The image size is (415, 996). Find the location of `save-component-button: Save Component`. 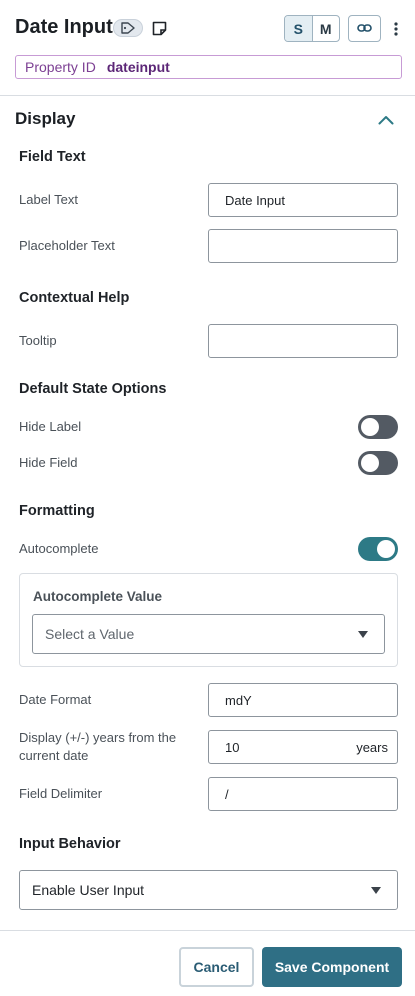

save-component-button: Save Component is located at coordinates (332, 967).